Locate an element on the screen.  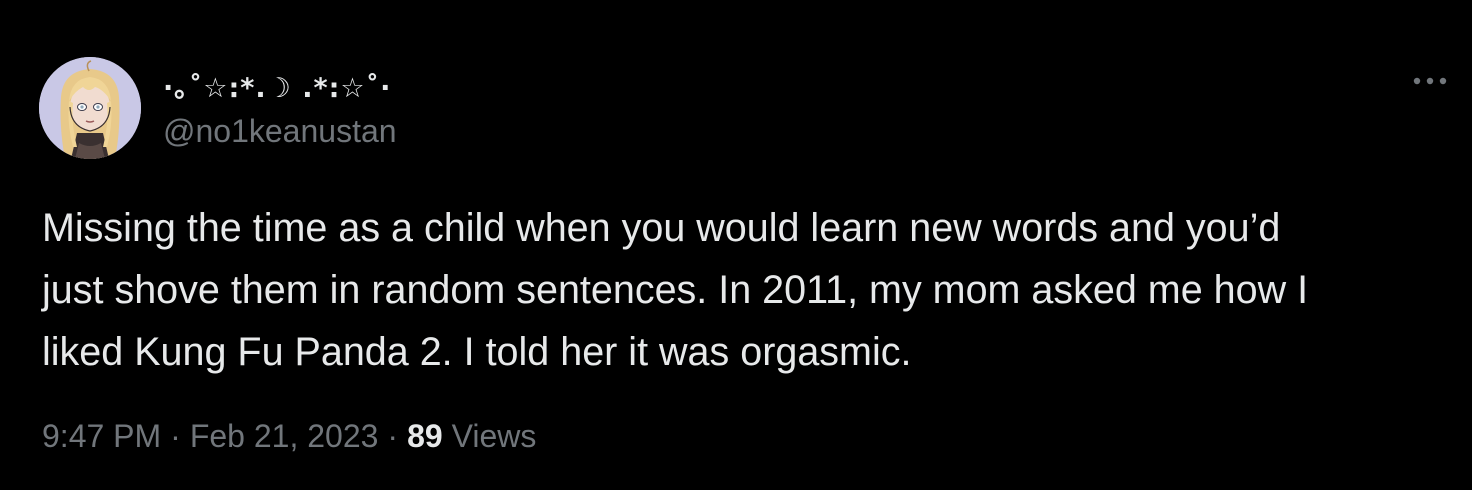
tweet-time: 9:47 PM is located at coordinates (102, 436).